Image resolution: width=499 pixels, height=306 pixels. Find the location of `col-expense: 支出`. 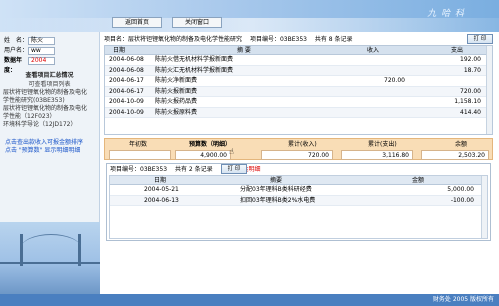

col-expense: 支出 is located at coordinates (457, 50).